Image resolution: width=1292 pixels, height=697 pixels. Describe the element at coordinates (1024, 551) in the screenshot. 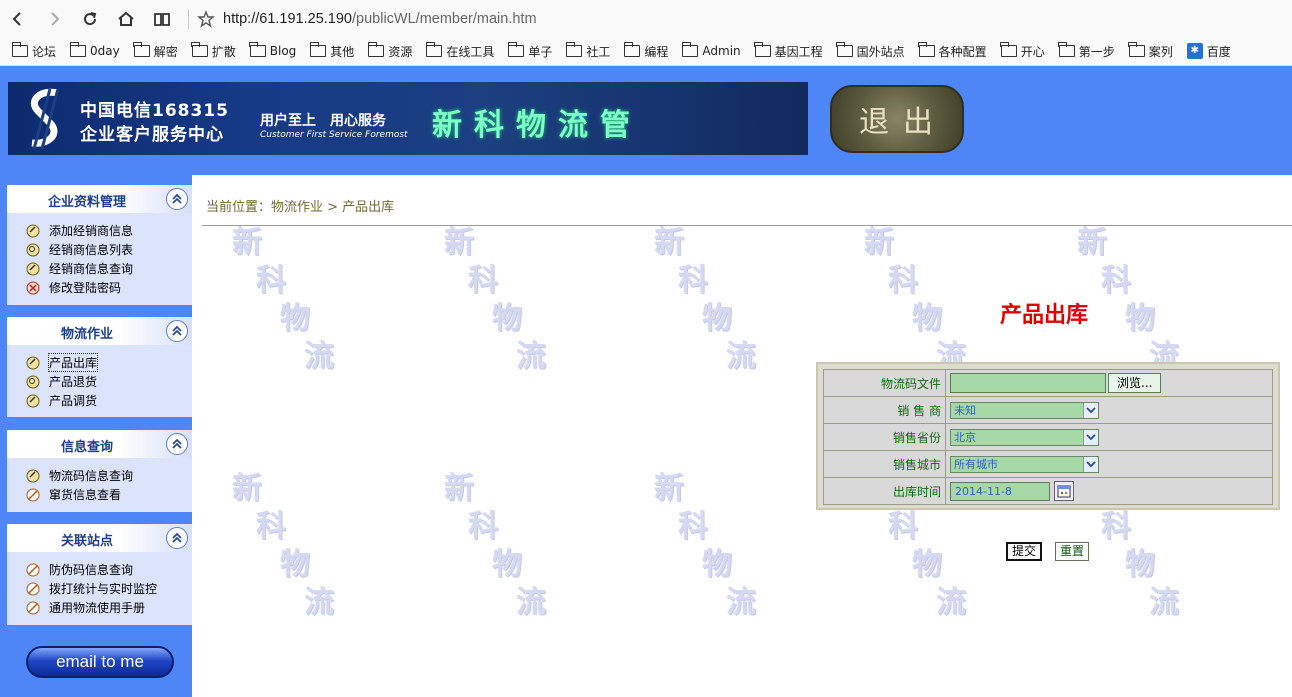

I see `submit-button: 提交` at that location.